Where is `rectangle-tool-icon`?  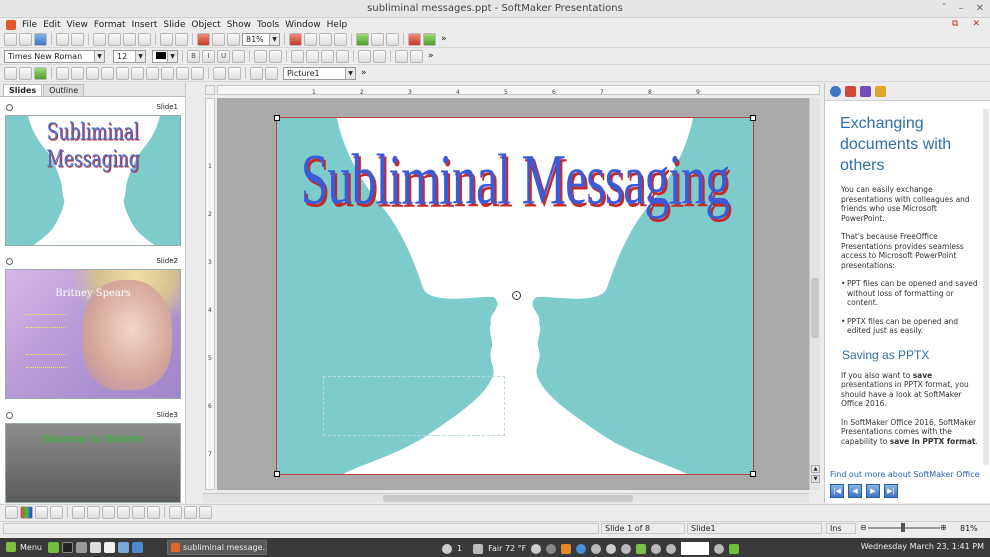
rectangle-tool-icon is located at coordinates (137, 73).